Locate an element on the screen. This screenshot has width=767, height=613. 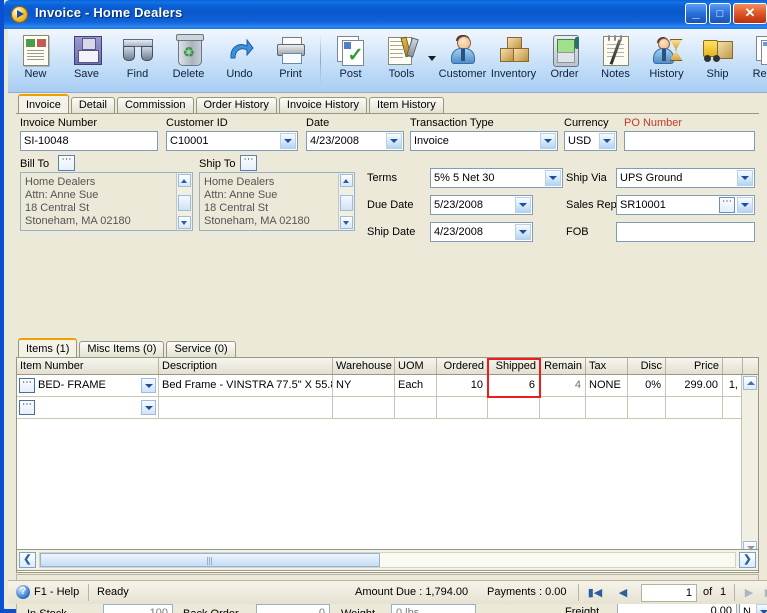
ship-to-scrollbar is located at coordinates (346, 201).